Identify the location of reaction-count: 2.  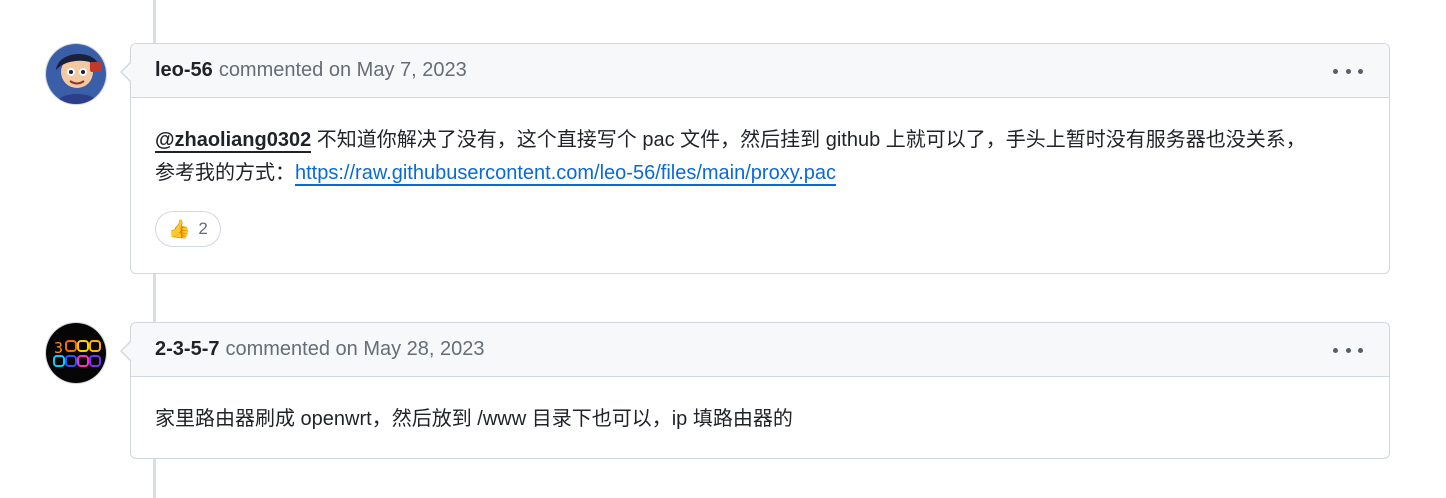
(203, 228).